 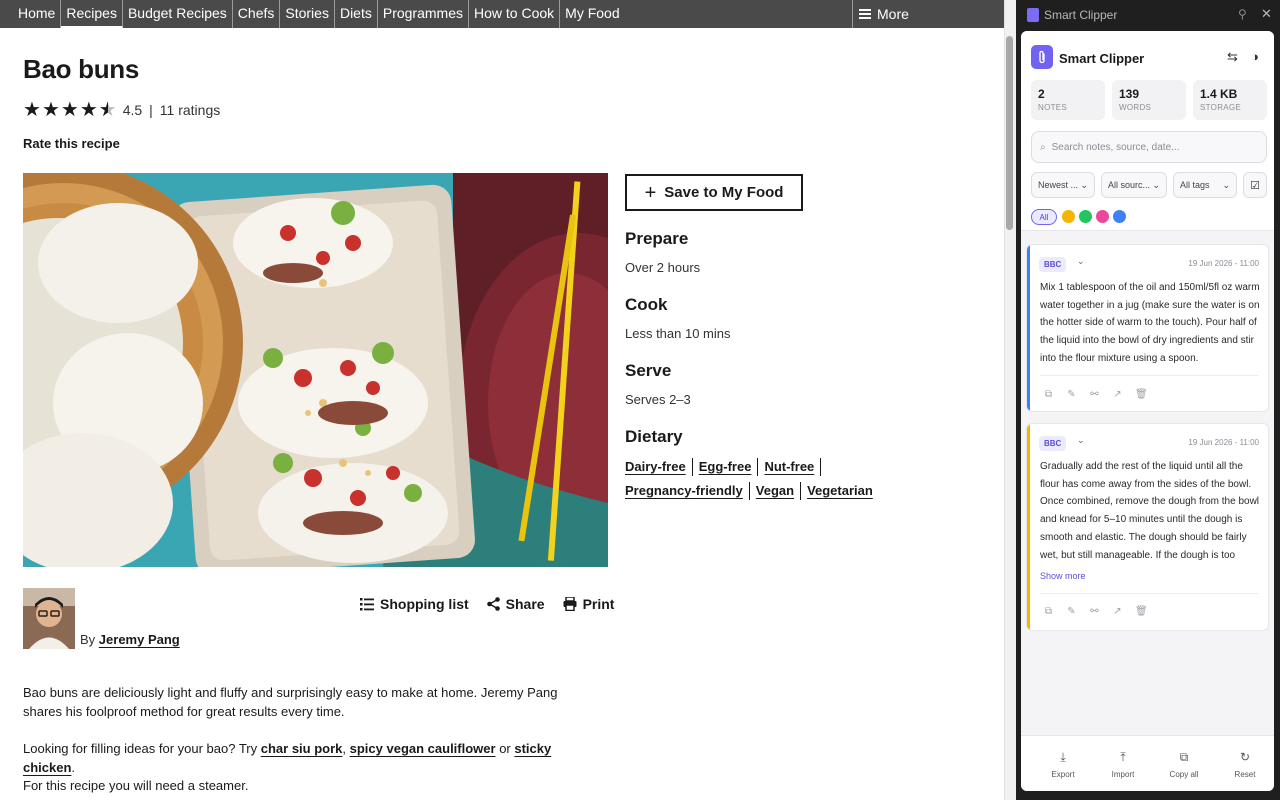 What do you see at coordinates (190, 110) in the screenshot?
I see `rating-count: 11 ratings` at bounding box center [190, 110].